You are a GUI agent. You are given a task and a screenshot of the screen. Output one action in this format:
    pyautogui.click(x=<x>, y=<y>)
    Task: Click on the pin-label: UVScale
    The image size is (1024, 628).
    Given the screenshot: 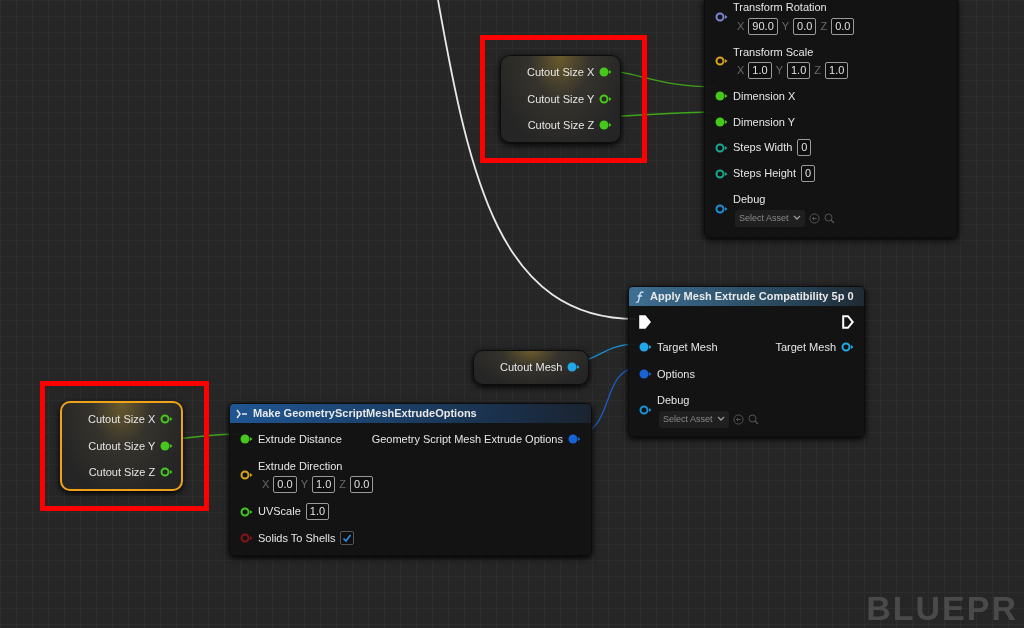 What is the action you would take?
    pyautogui.click(x=279, y=512)
    